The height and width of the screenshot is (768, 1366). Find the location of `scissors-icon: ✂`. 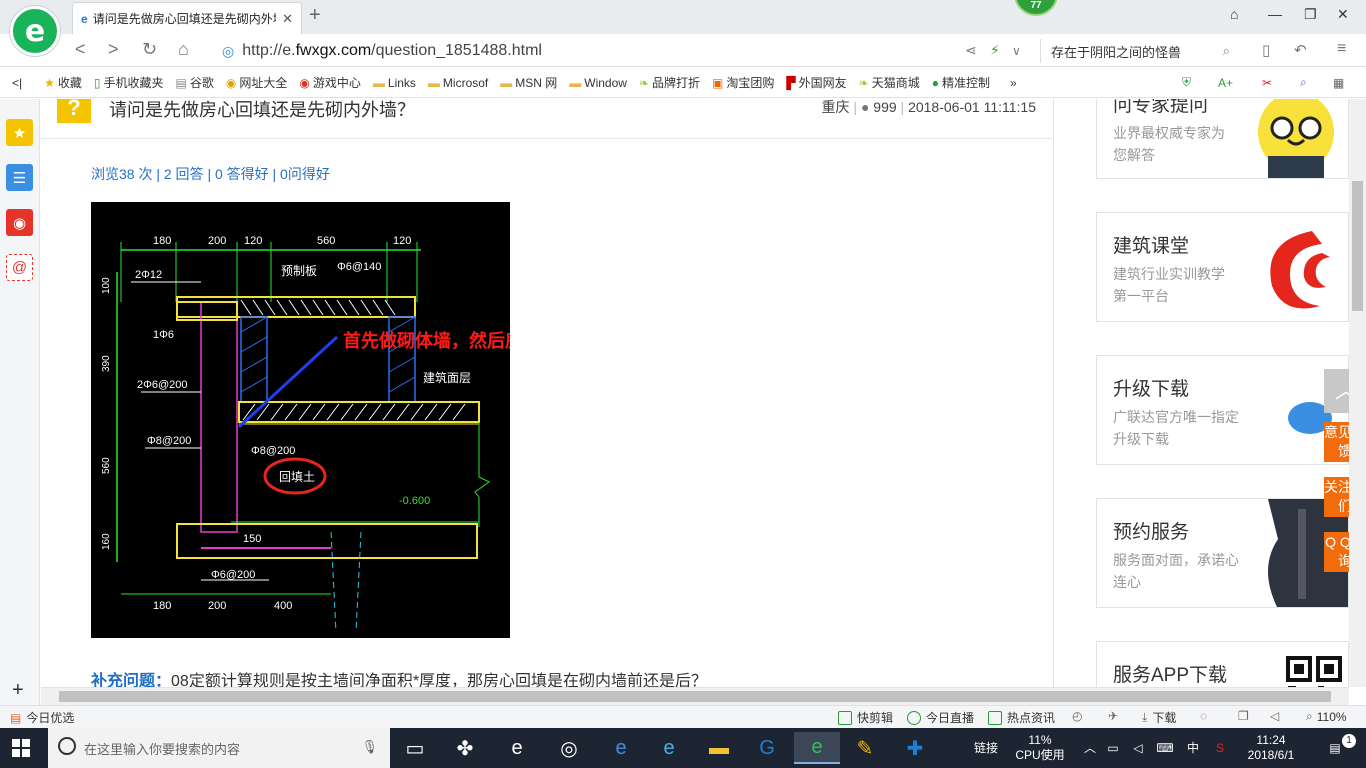

scissors-icon: ✂ is located at coordinates (1267, 83).